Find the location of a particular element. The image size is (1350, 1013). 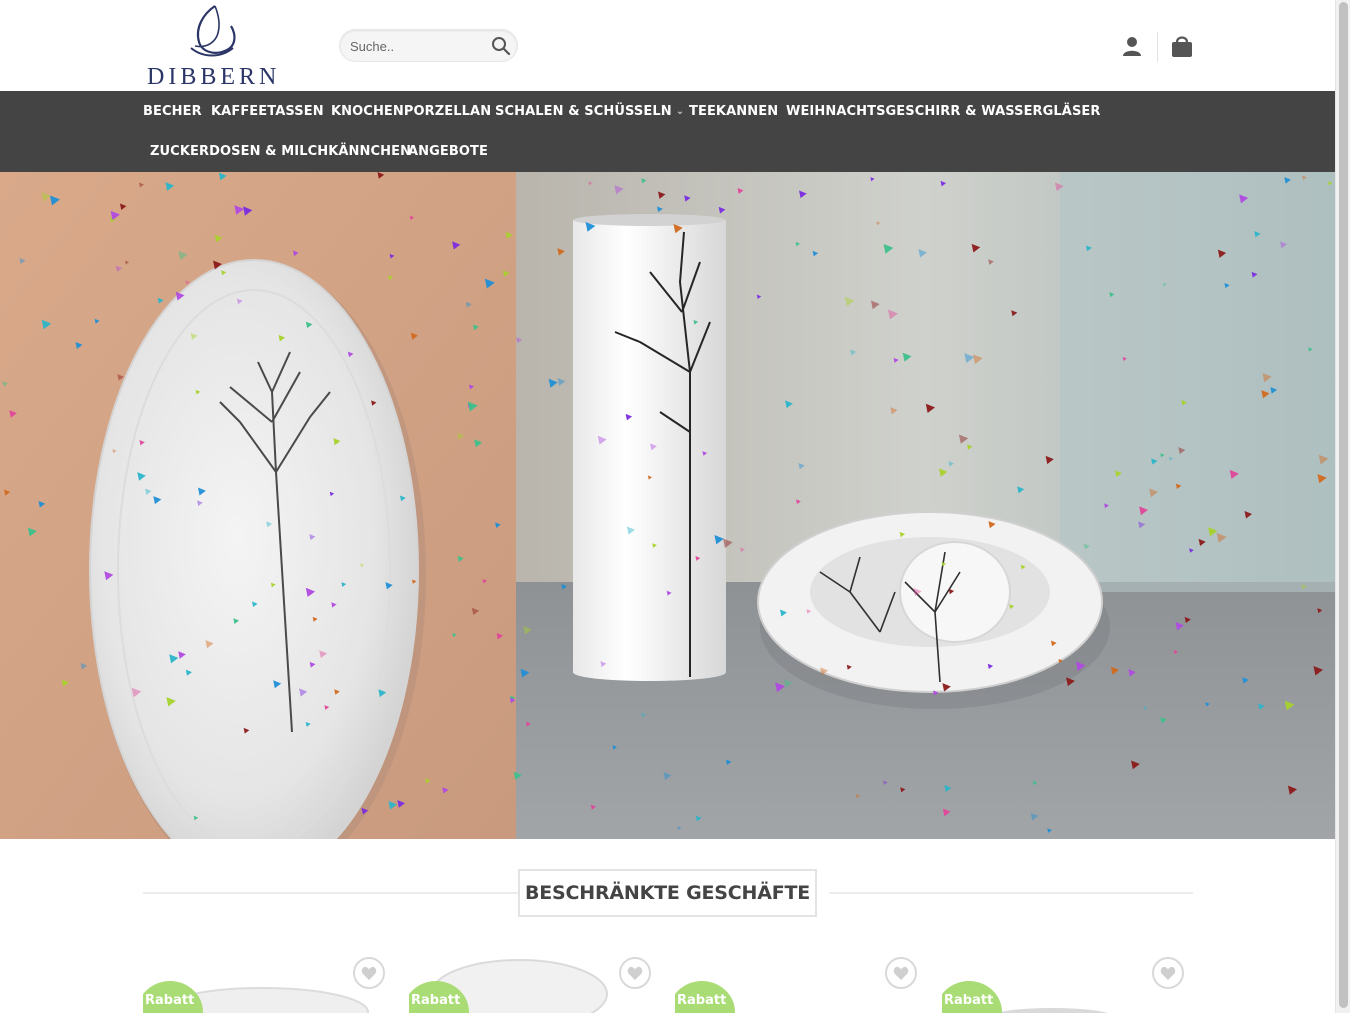

nav-item-kaffeetassen: KAFFEETASSEN is located at coordinates (267, 111).